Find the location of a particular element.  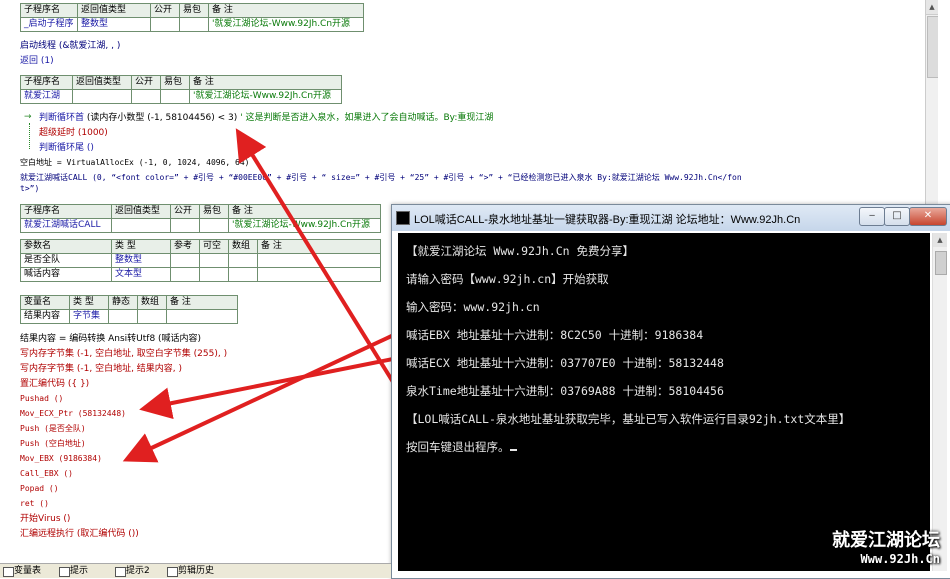

table-icon is located at coordinates (8, 572).